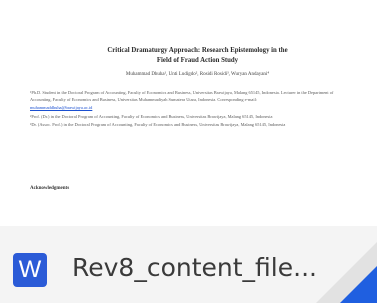 This screenshot has width=377, height=303. I want to click on acknowledgments-heading: Acknowledgments, so click(50, 188).